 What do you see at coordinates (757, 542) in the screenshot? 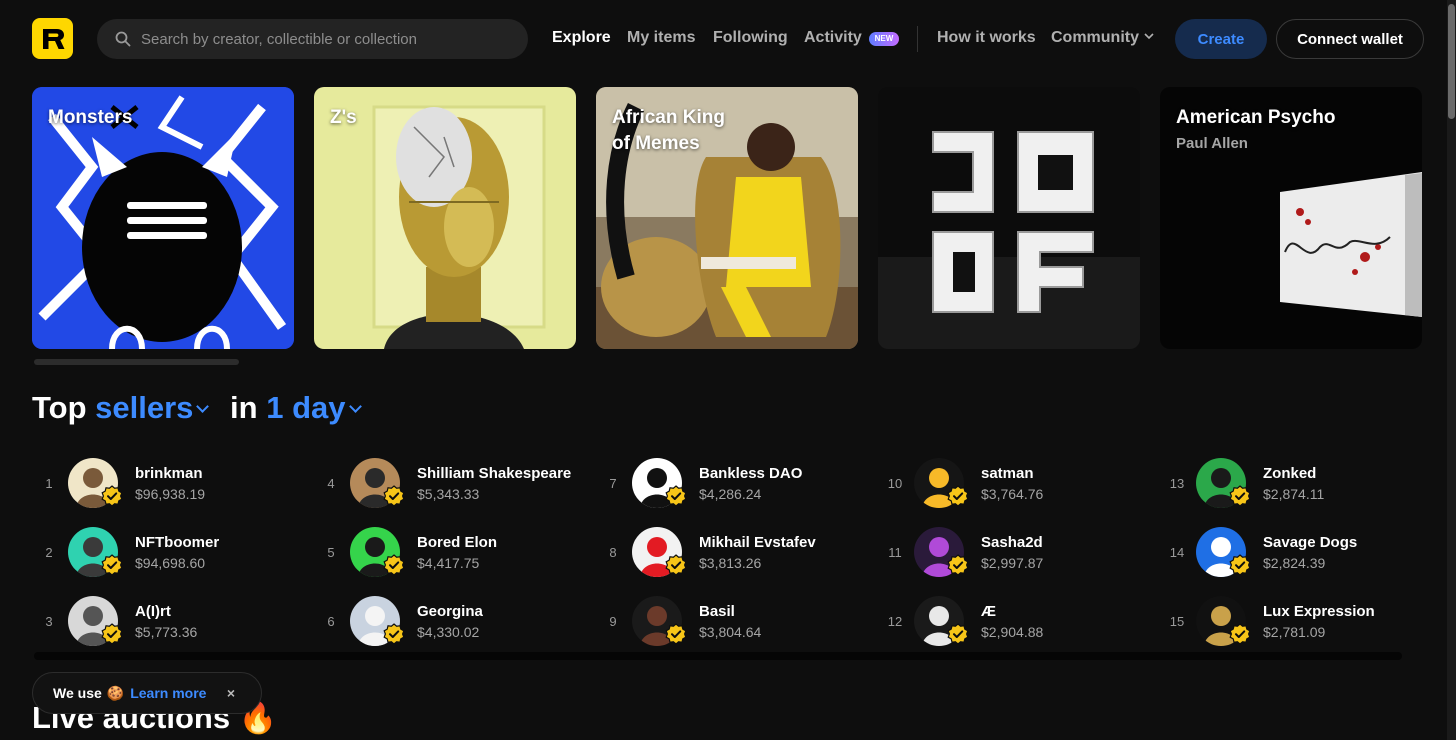
I see `seller-name: Mikhail Evstafev` at bounding box center [757, 542].